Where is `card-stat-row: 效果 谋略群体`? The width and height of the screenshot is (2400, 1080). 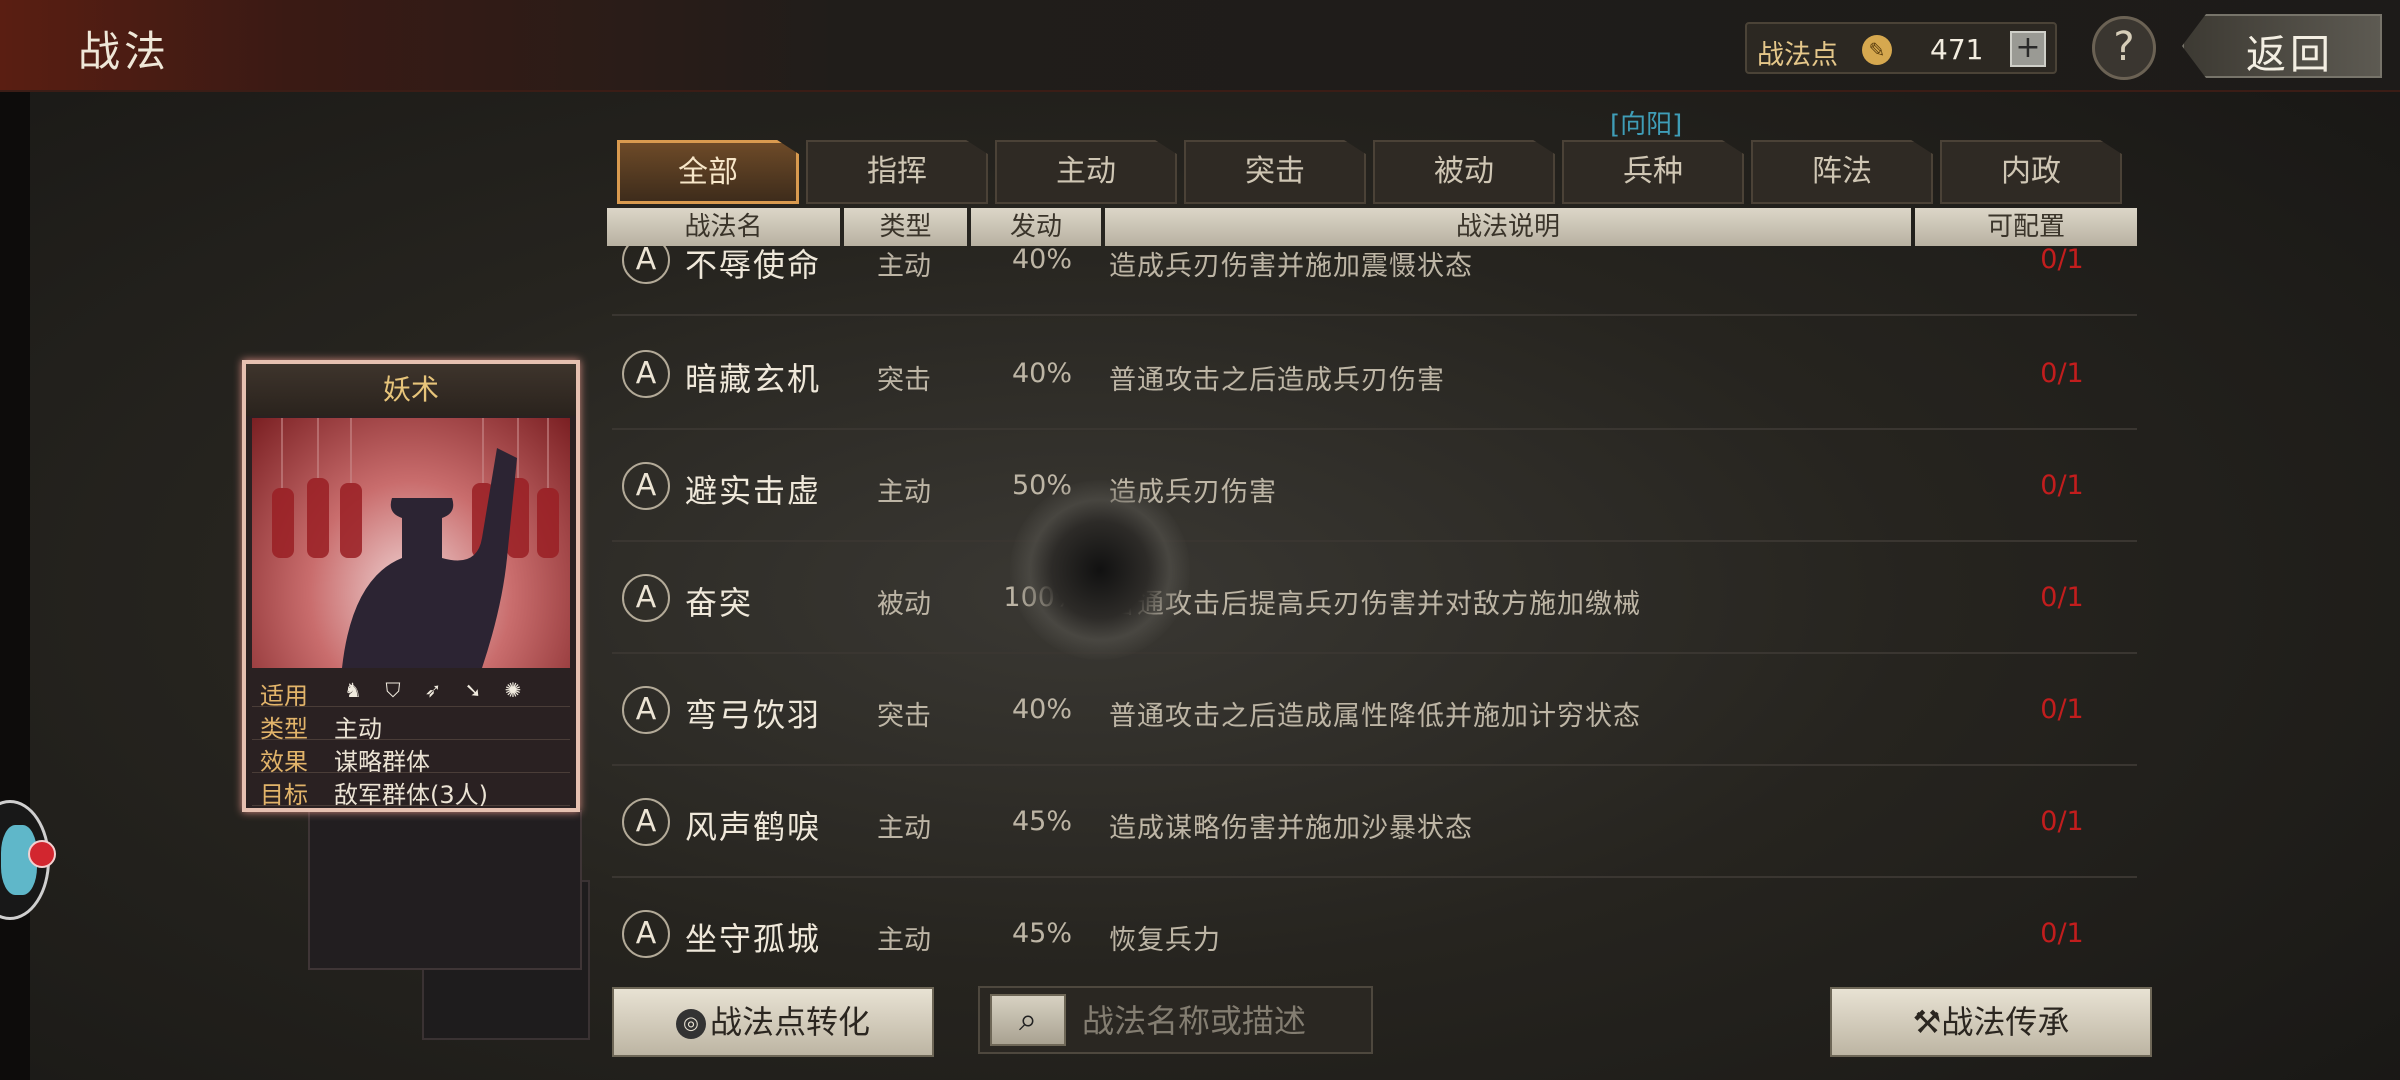 card-stat-row: 效果 谋略群体 is located at coordinates (411, 758).